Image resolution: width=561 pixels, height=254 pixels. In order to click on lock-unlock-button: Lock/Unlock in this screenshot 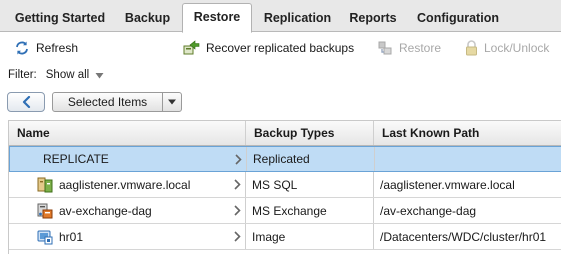, I will do `click(507, 48)`.